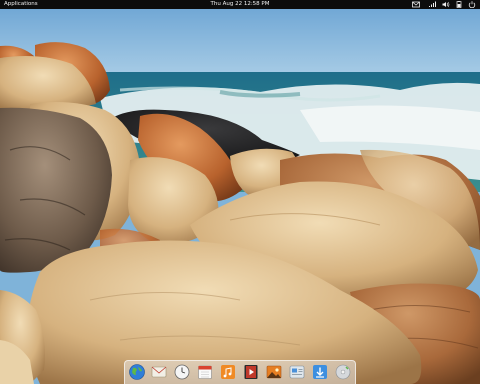 The image size is (480, 384). I want to click on network-icon, so click(432, 4).